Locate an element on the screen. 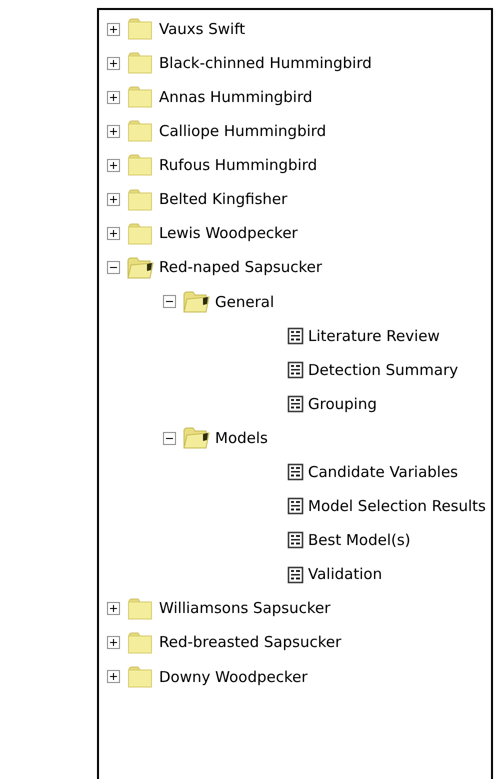  tree-item-label: Downy Woodpecker is located at coordinates (233, 677).